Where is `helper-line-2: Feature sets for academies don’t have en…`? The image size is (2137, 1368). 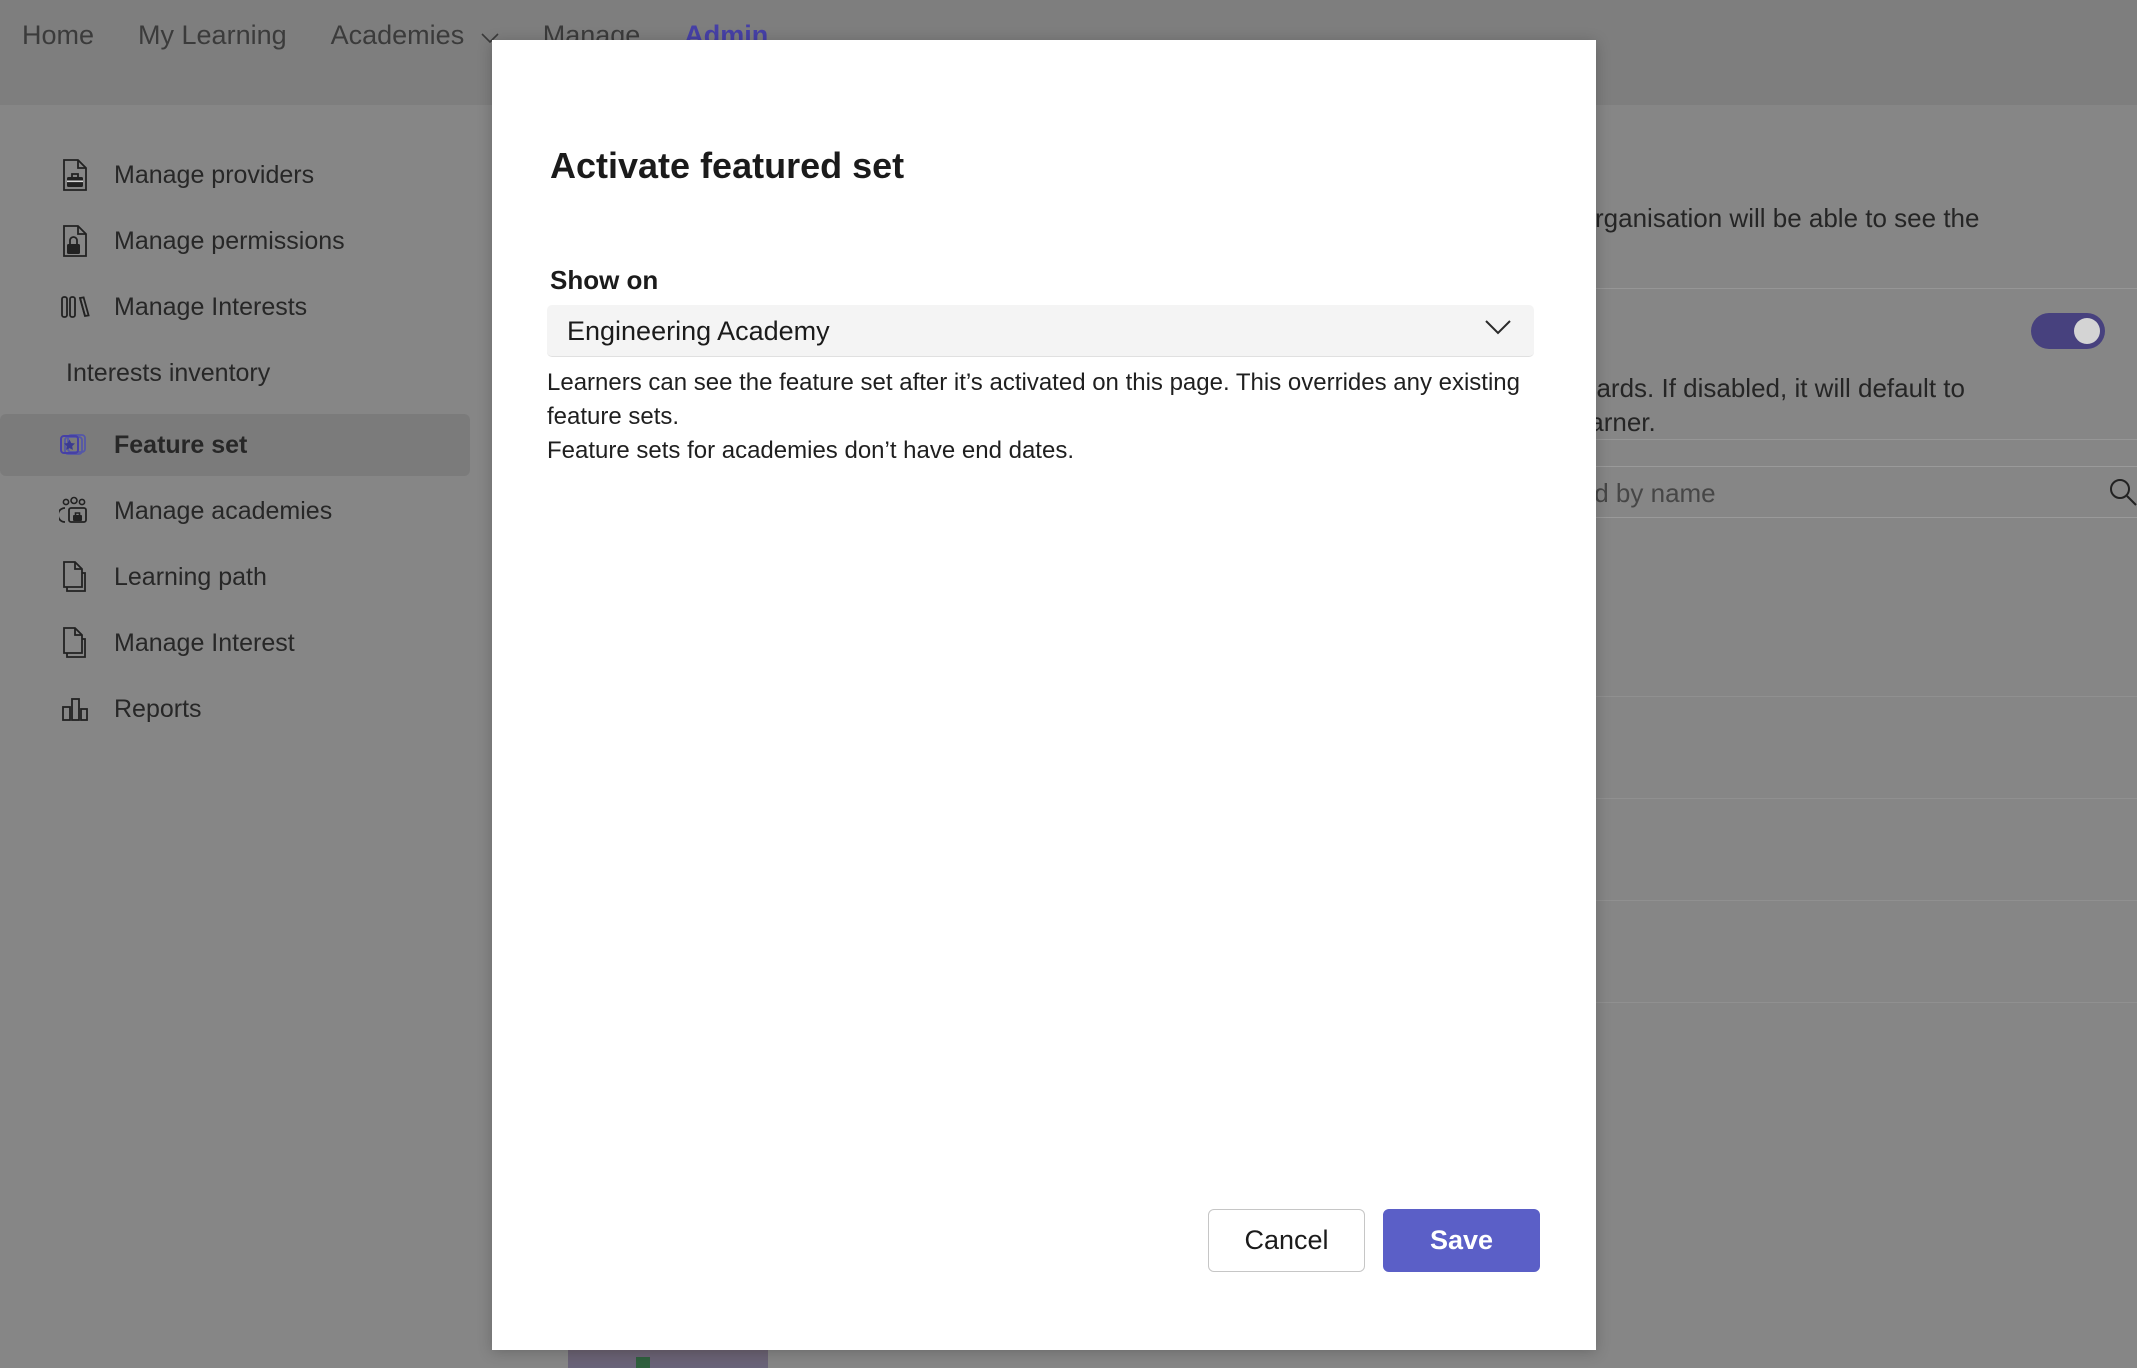
helper-line-2: Feature sets for academies don’t have en… is located at coordinates (810, 451).